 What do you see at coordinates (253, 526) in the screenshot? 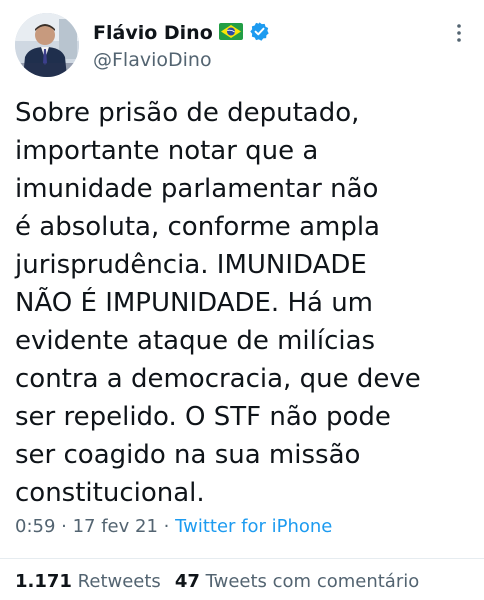
I see `tweet-source-link: Twitter for iPhone` at bounding box center [253, 526].